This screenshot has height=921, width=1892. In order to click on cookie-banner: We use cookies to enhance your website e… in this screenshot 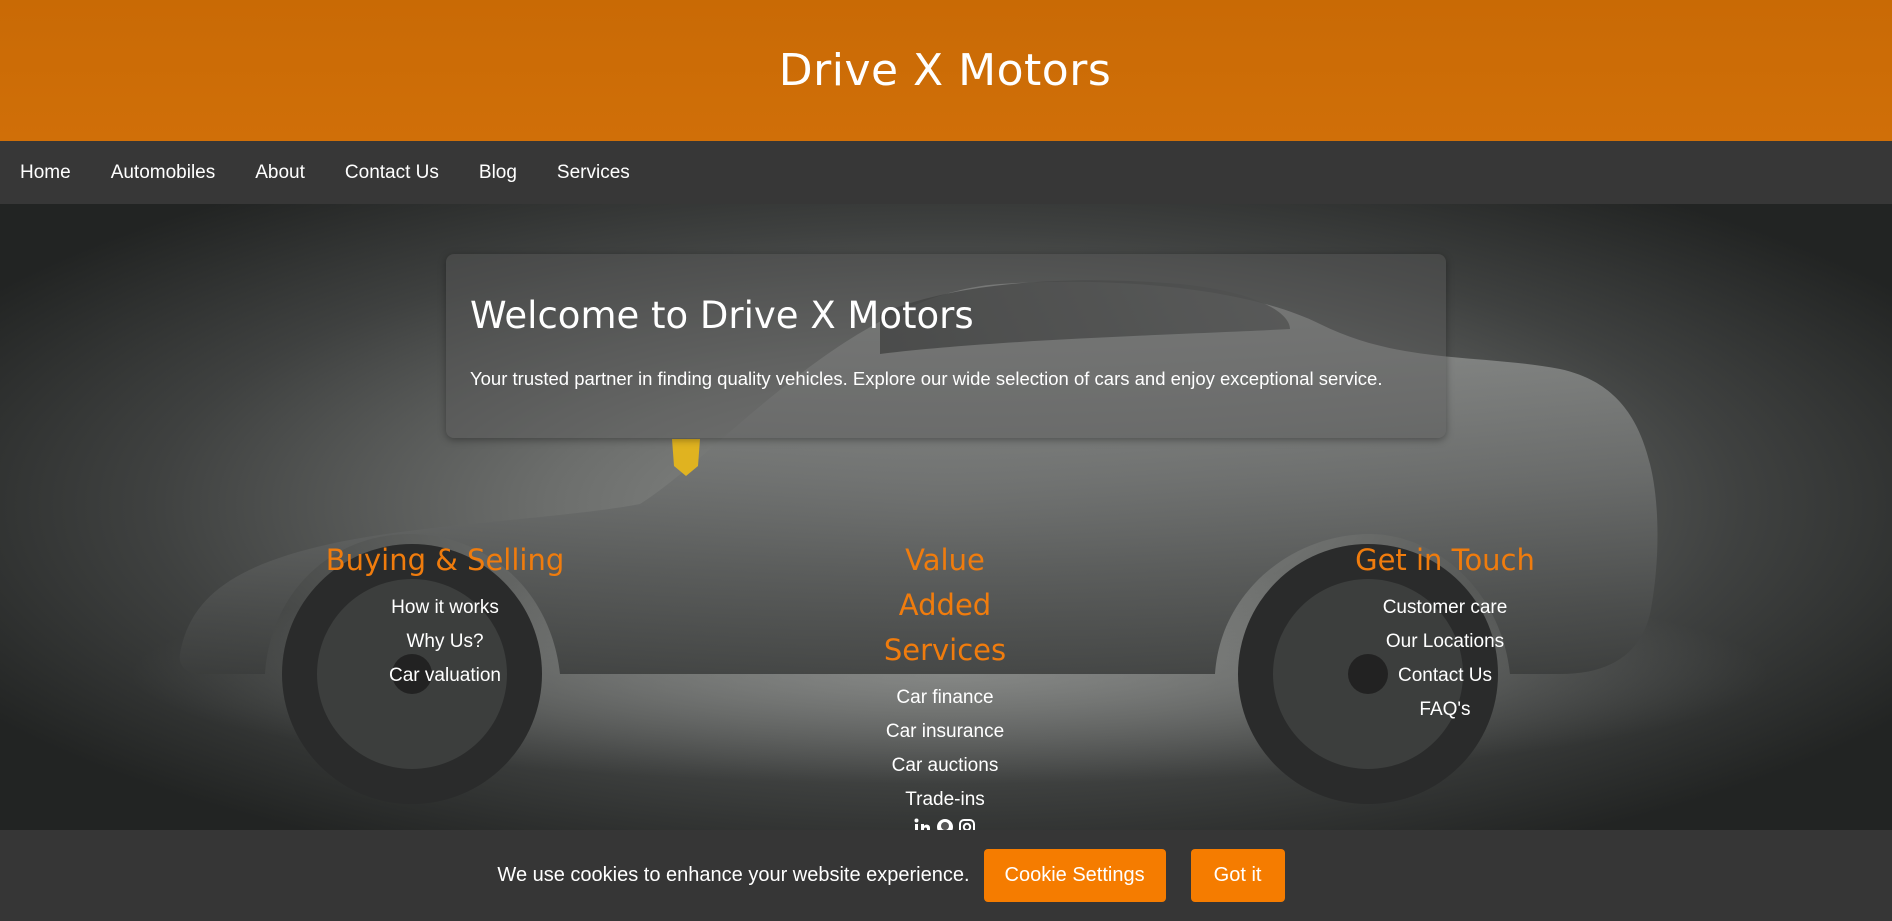, I will do `click(946, 875)`.